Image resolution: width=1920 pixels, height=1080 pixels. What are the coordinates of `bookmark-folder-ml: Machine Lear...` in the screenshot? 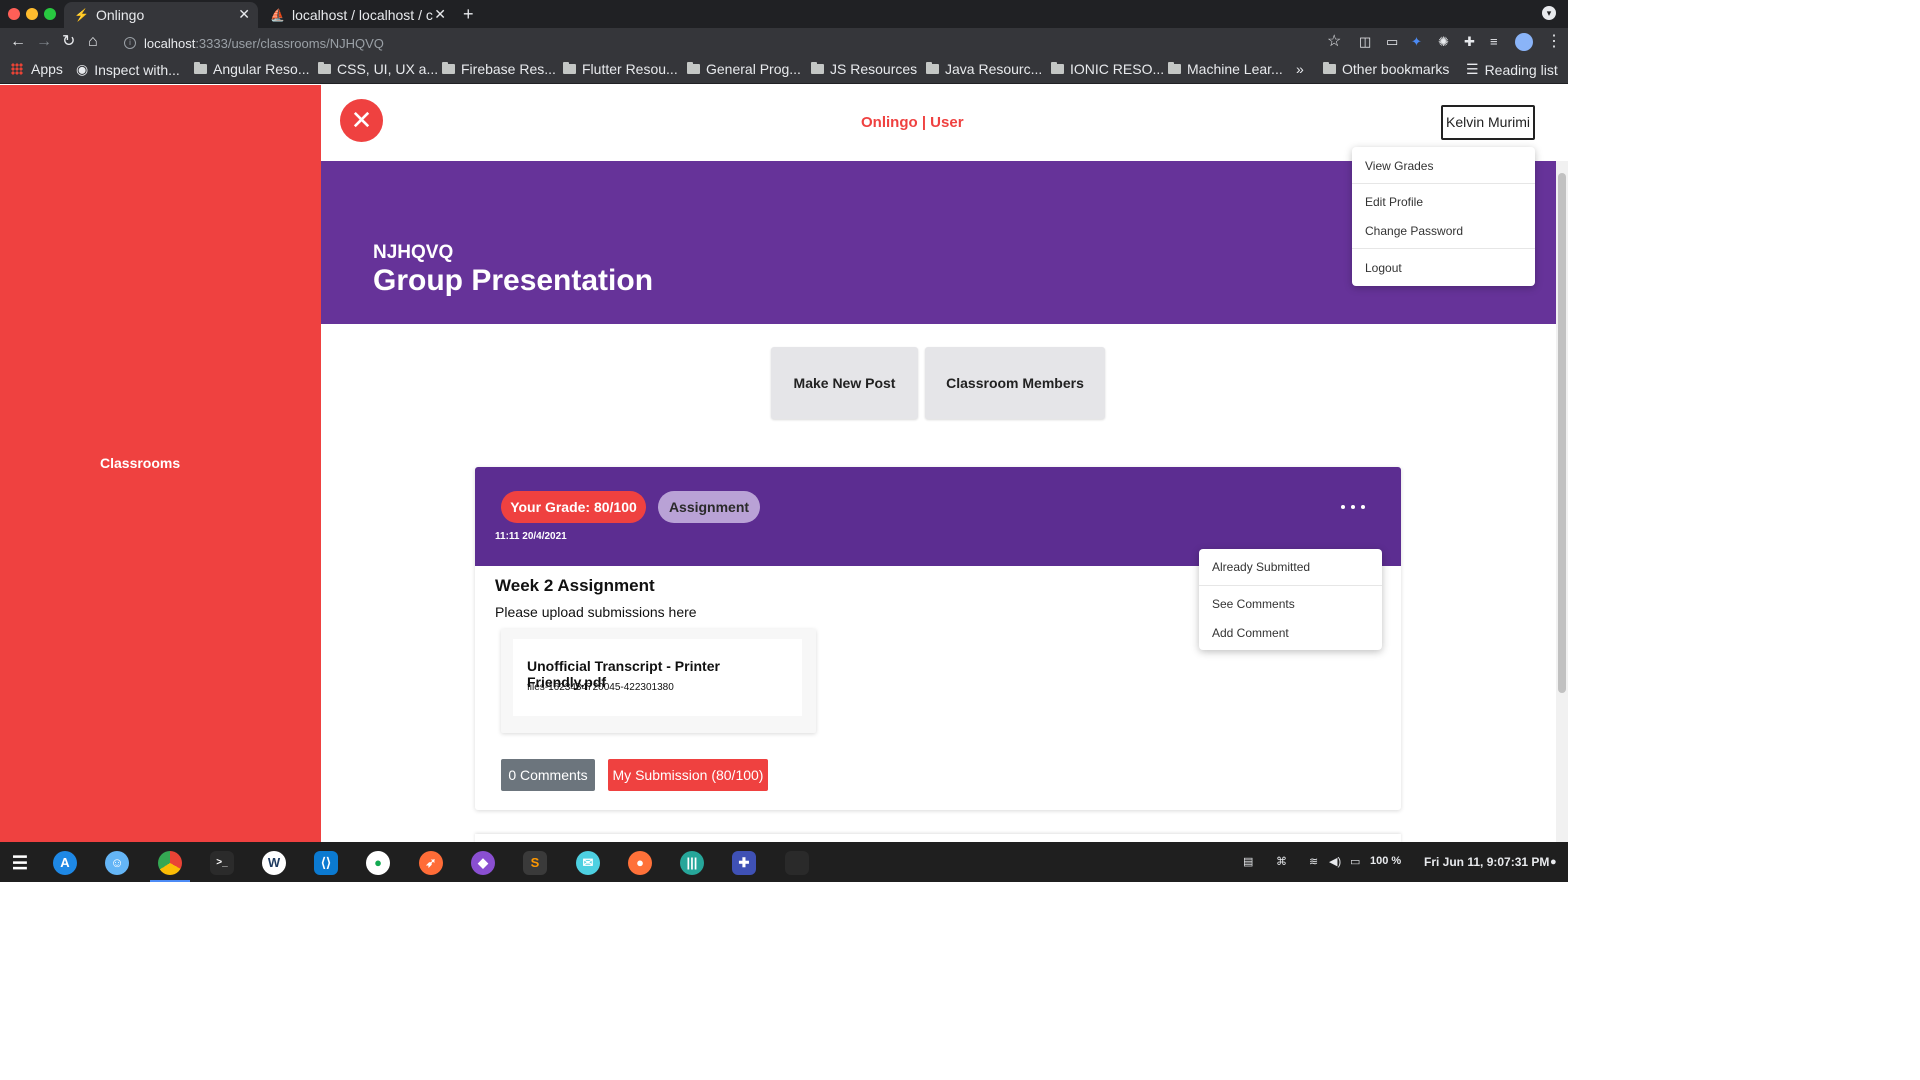 It's located at (1225, 69).